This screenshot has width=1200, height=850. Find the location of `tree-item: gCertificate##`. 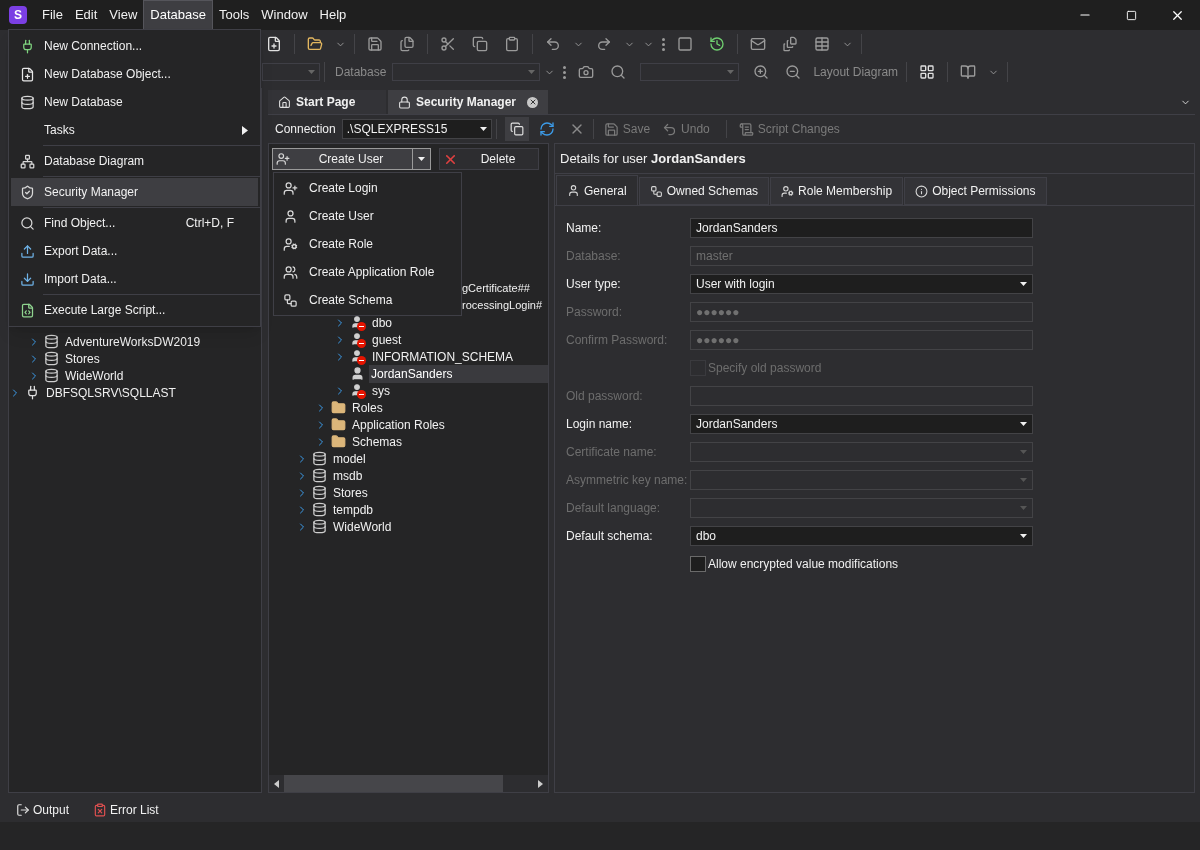

tree-item: gCertificate## is located at coordinates (496, 288).